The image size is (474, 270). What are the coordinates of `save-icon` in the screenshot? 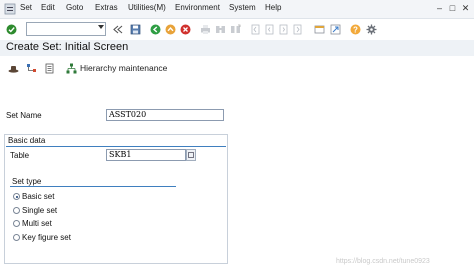 It's located at (135, 29).